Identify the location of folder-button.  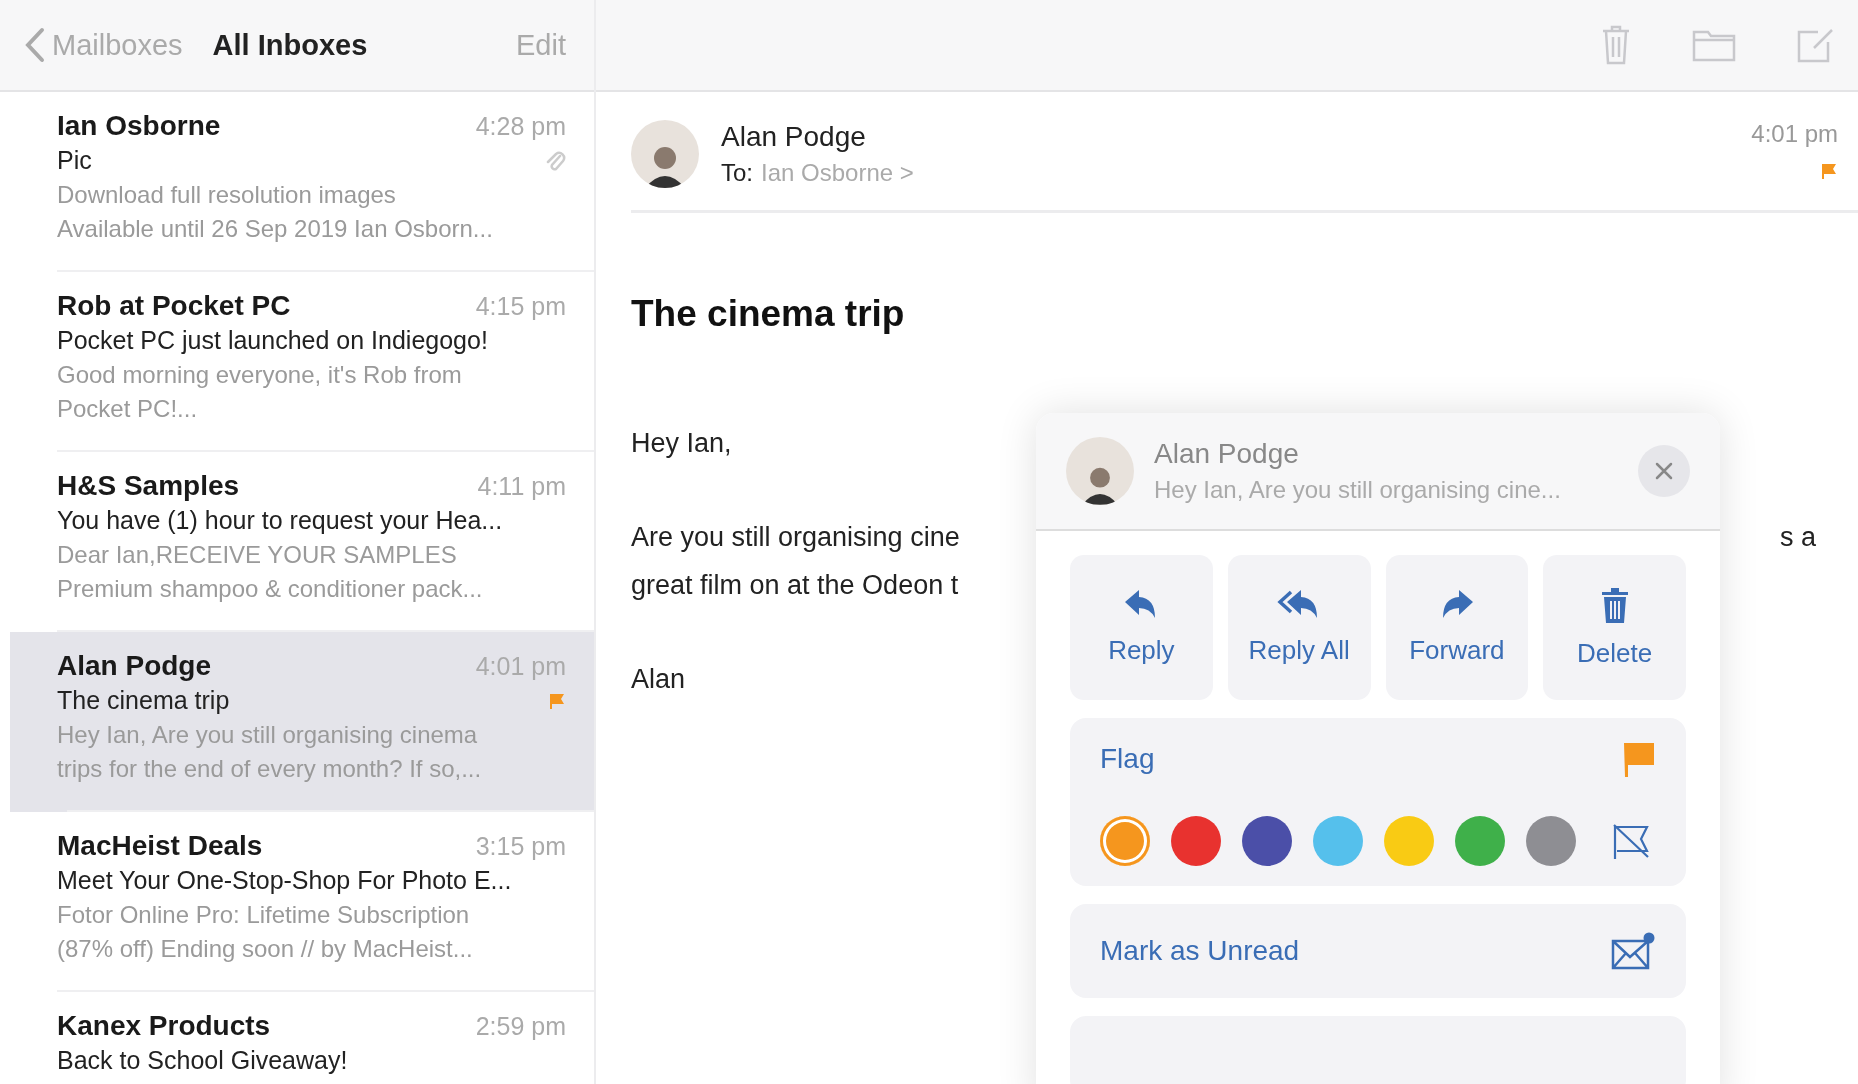
(1714, 45).